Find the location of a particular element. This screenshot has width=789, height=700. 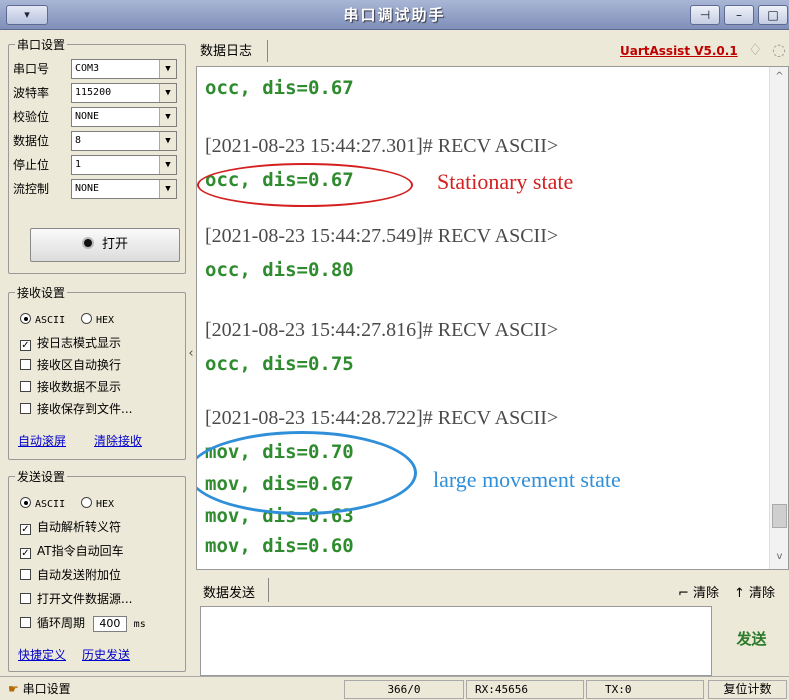

status-tx: TX:0 is located at coordinates (645, 689).